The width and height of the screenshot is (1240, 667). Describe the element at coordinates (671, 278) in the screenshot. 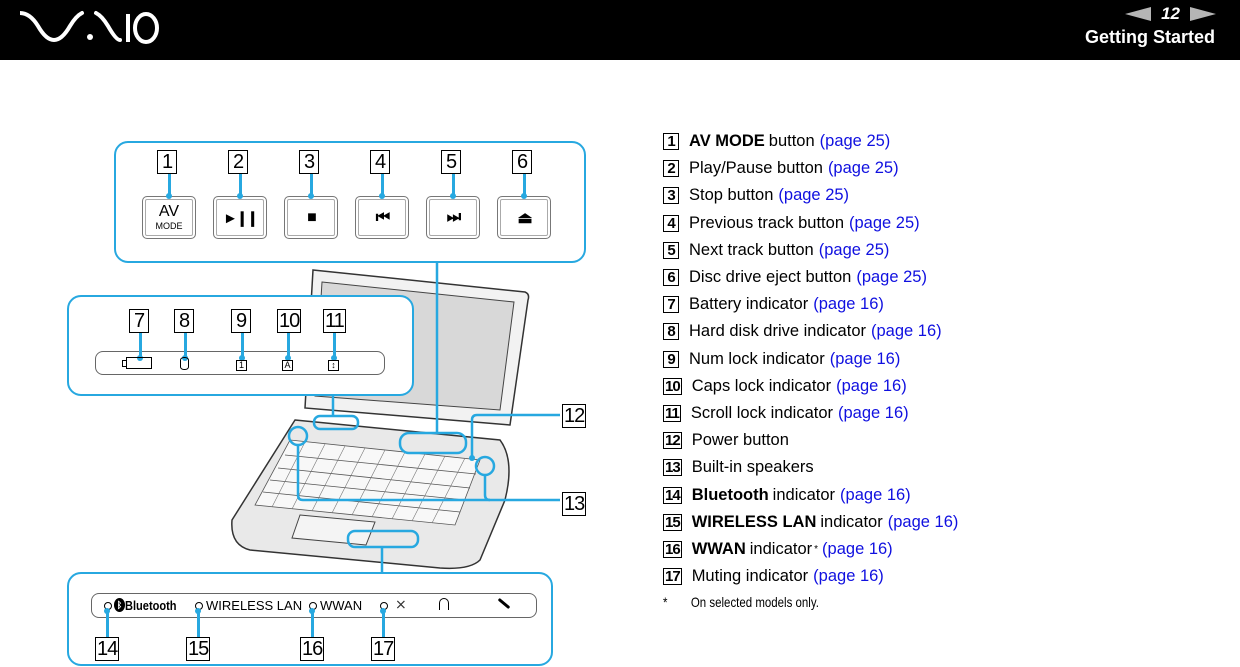

I see `legend-number-badge: 6` at that location.